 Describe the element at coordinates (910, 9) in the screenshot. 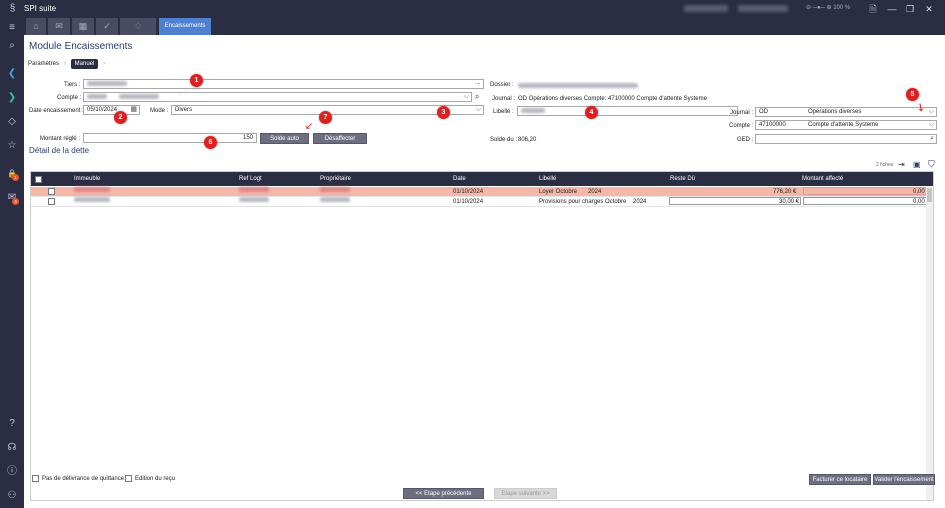

I see `maximize-button: ❐` at that location.